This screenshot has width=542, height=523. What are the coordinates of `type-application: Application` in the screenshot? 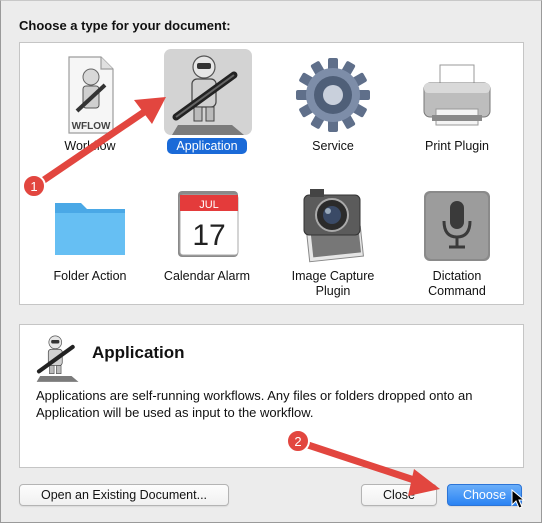 It's located at (207, 110).